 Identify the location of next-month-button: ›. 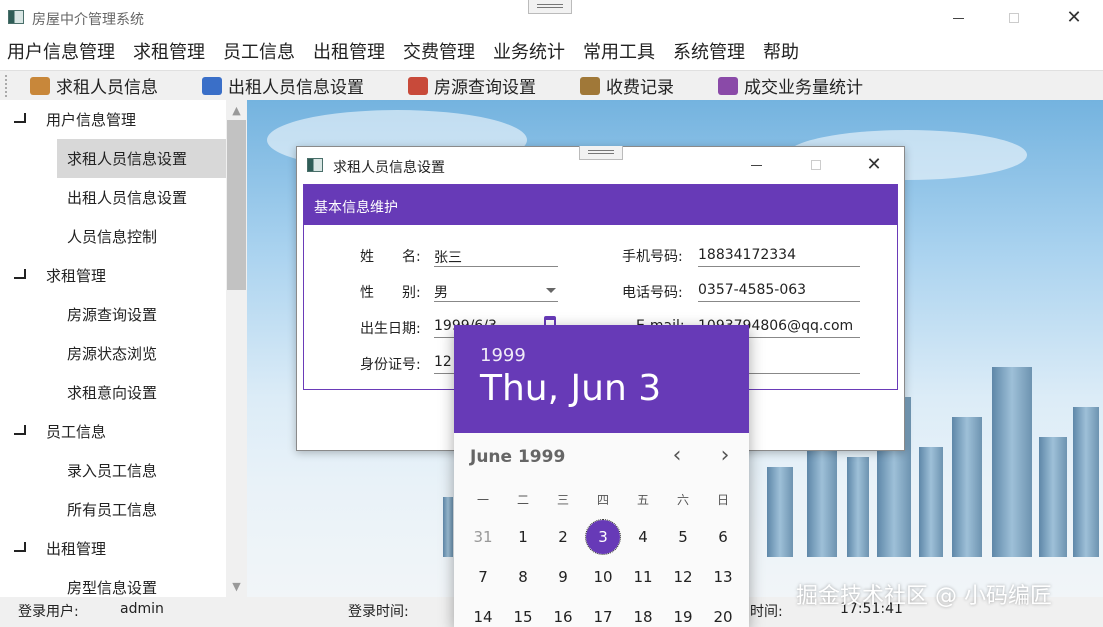
(725, 455).